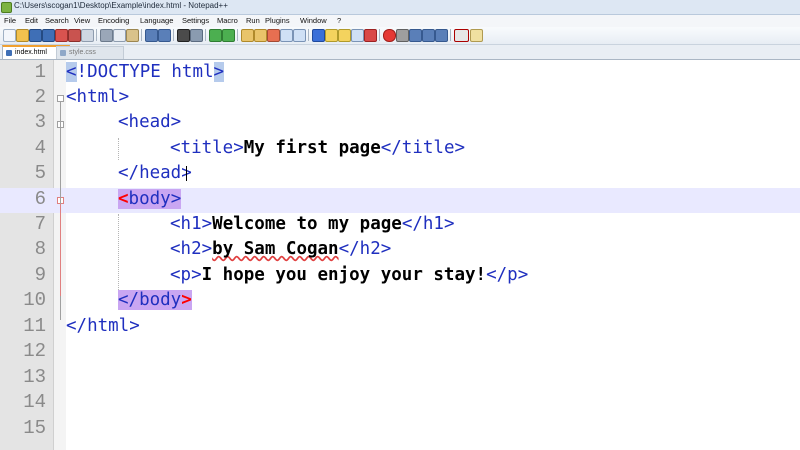 The width and height of the screenshot is (800, 450). I want to click on line-number: 6, so click(40, 199).